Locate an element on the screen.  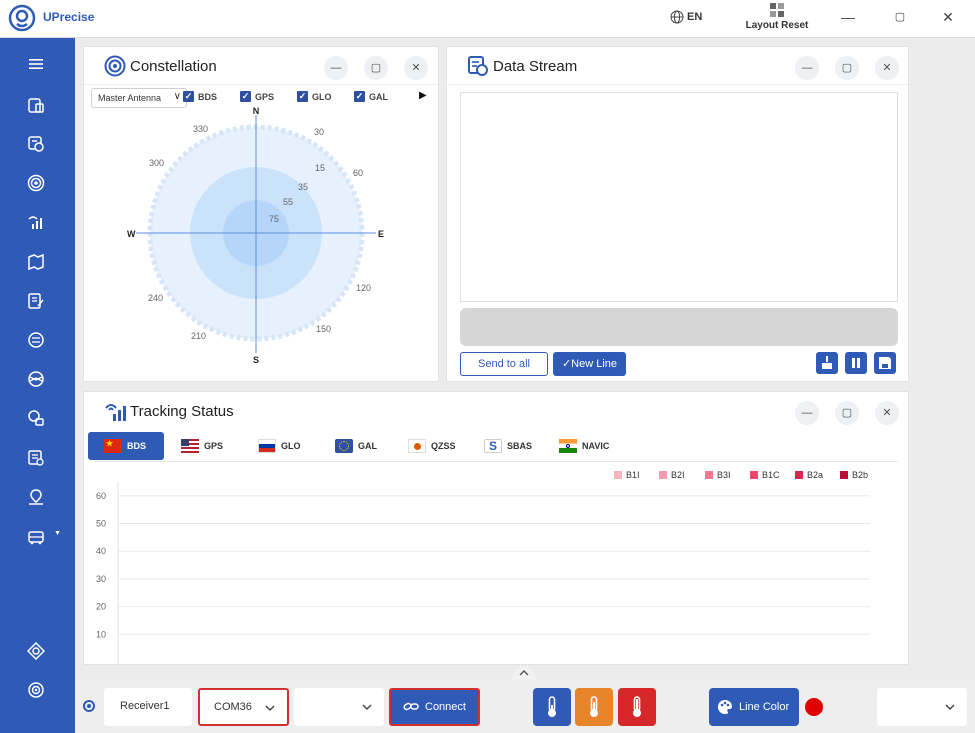
sidebar-item-globe is located at coordinates (36, 379).